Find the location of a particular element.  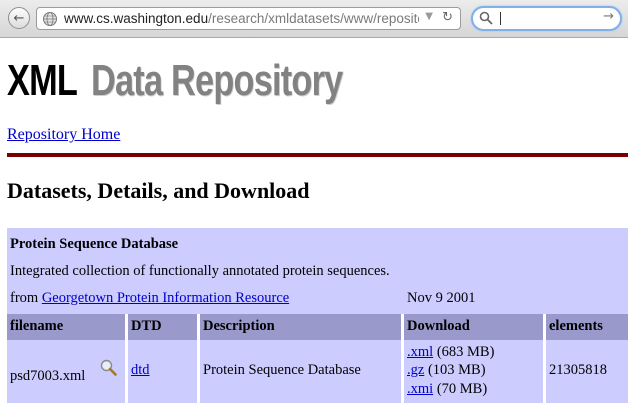

download-xml: .xml (683 MB) is located at coordinates (450, 352).